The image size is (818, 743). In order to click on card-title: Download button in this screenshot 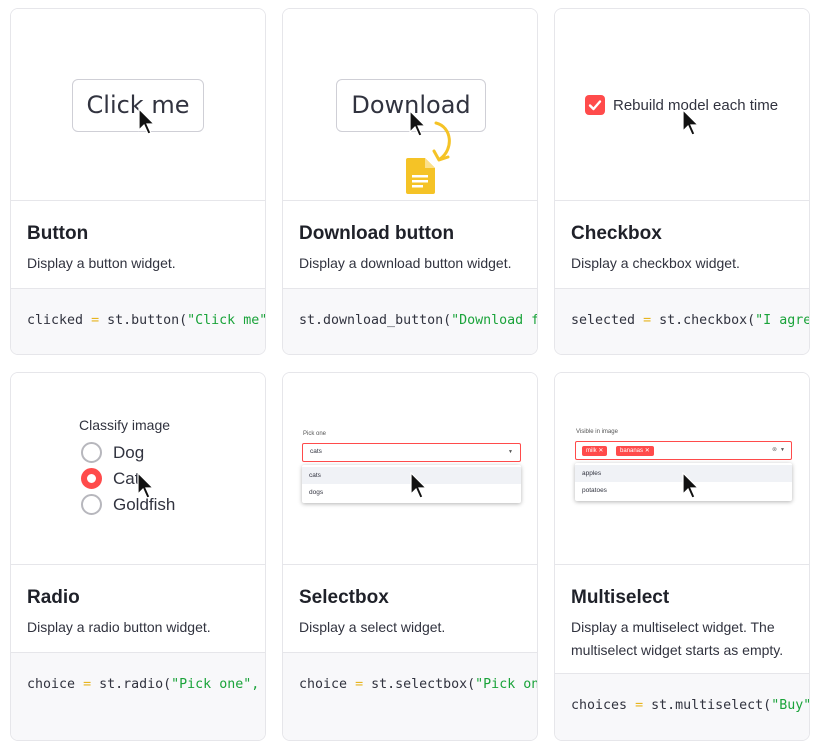, I will do `click(377, 233)`.